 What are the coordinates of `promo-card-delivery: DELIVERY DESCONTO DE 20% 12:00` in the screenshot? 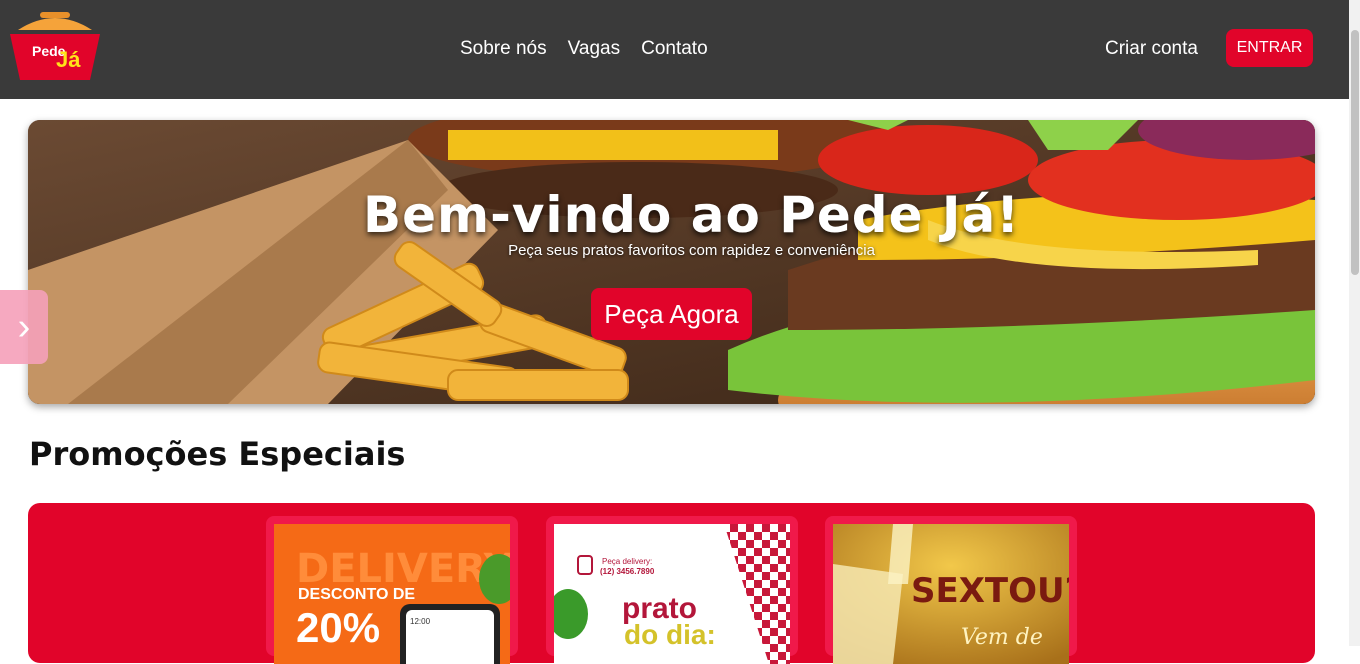 It's located at (392, 590).